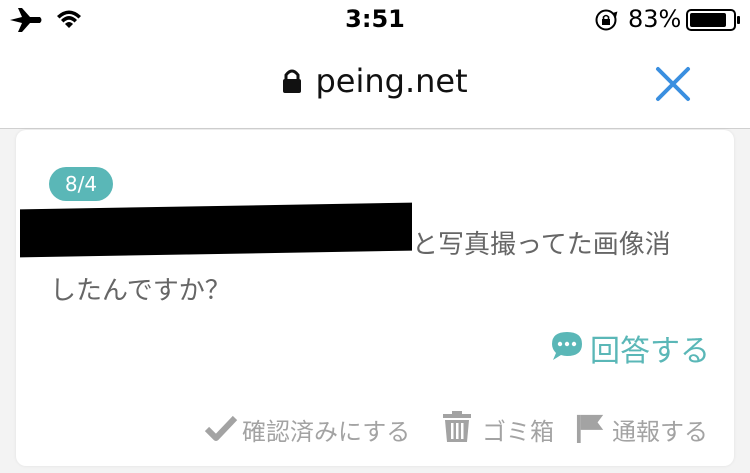 This screenshot has height=473, width=750. I want to click on close-icon, so click(673, 84).